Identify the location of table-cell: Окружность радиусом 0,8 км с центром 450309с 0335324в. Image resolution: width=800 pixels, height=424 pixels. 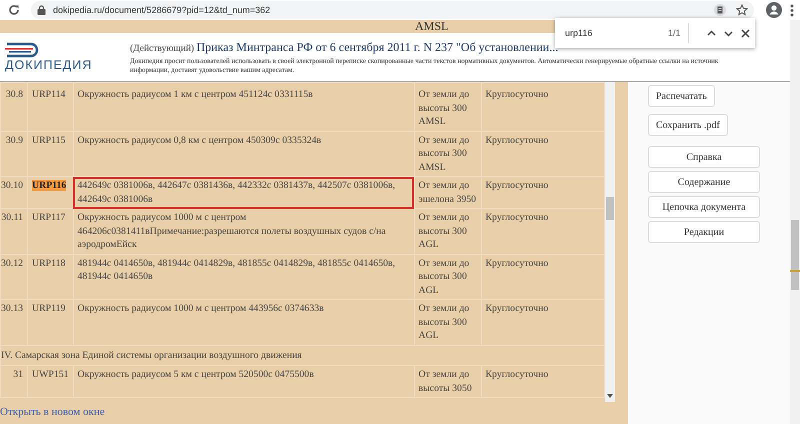
(243, 153).